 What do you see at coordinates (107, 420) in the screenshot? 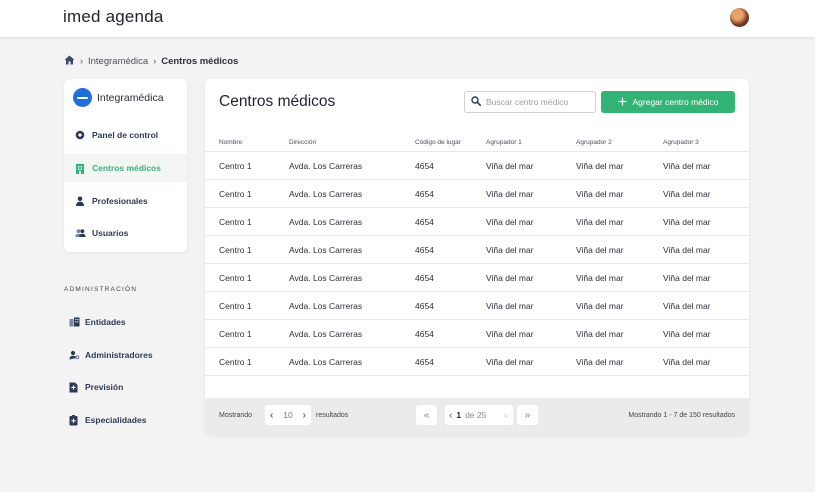
I see `admin-item-especialidades: Especialidades` at bounding box center [107, 420].